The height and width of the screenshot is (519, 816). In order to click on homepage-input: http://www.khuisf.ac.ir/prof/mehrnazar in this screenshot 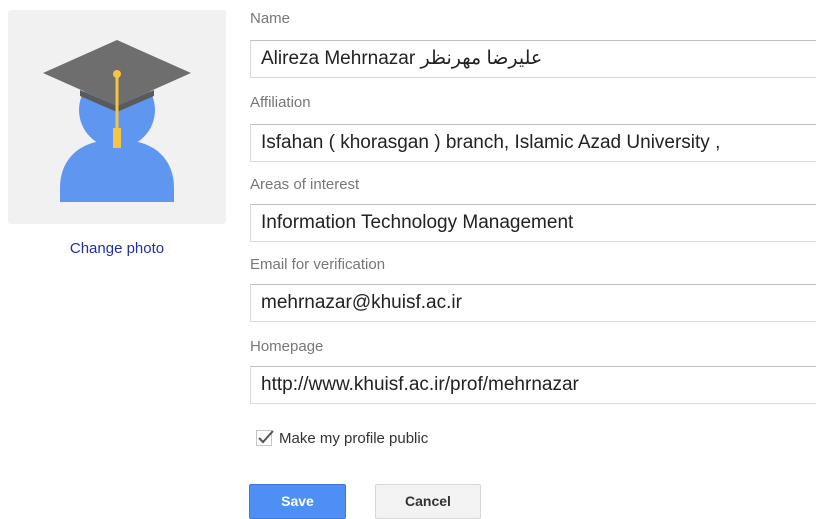, I will do `click(533, 385)`.